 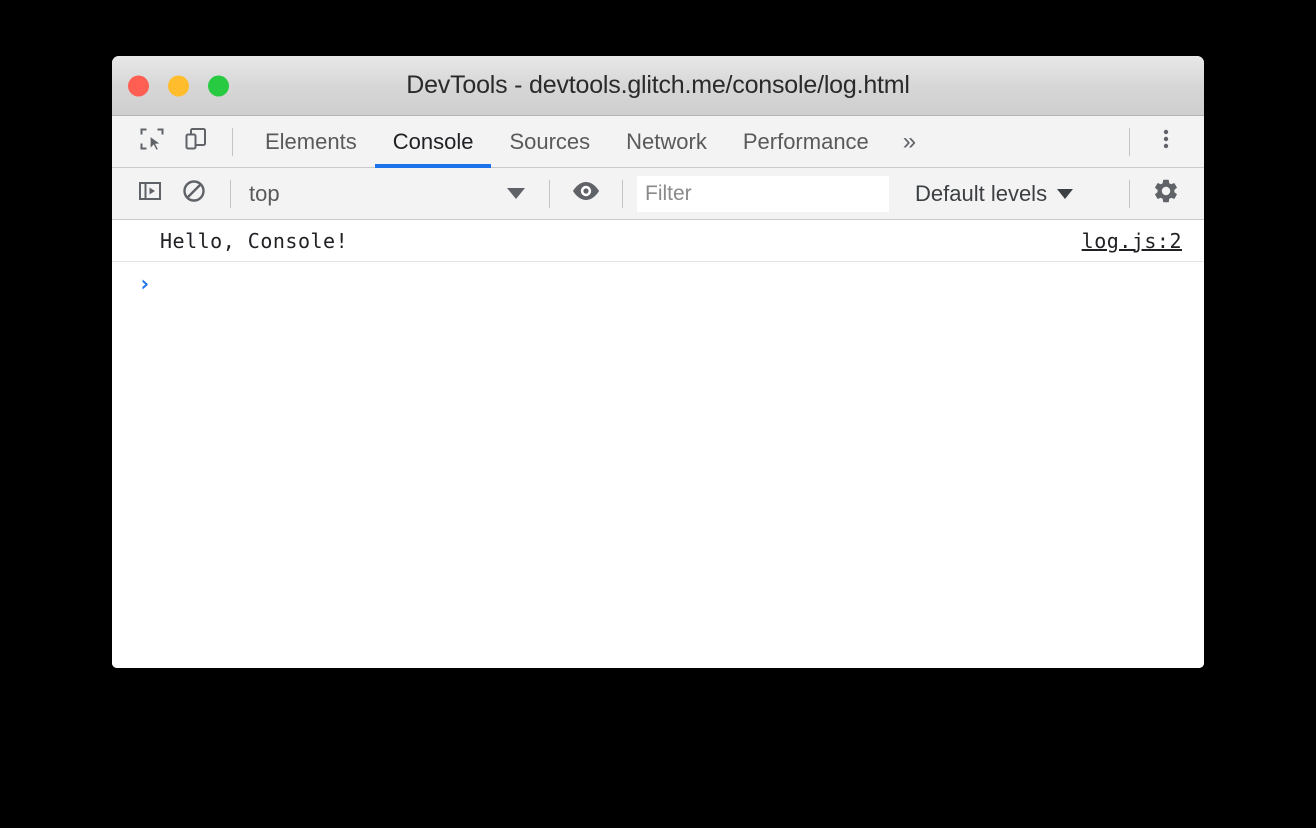 What do you see at coordinates (763, 193) in the screenshot?
I see `filter-input` at bounding box center [763, 193].